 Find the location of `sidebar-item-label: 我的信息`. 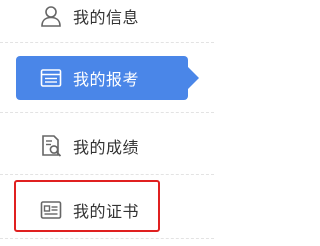

sidebar-item-label: 我的信息 is located at coordinates (106, 17).